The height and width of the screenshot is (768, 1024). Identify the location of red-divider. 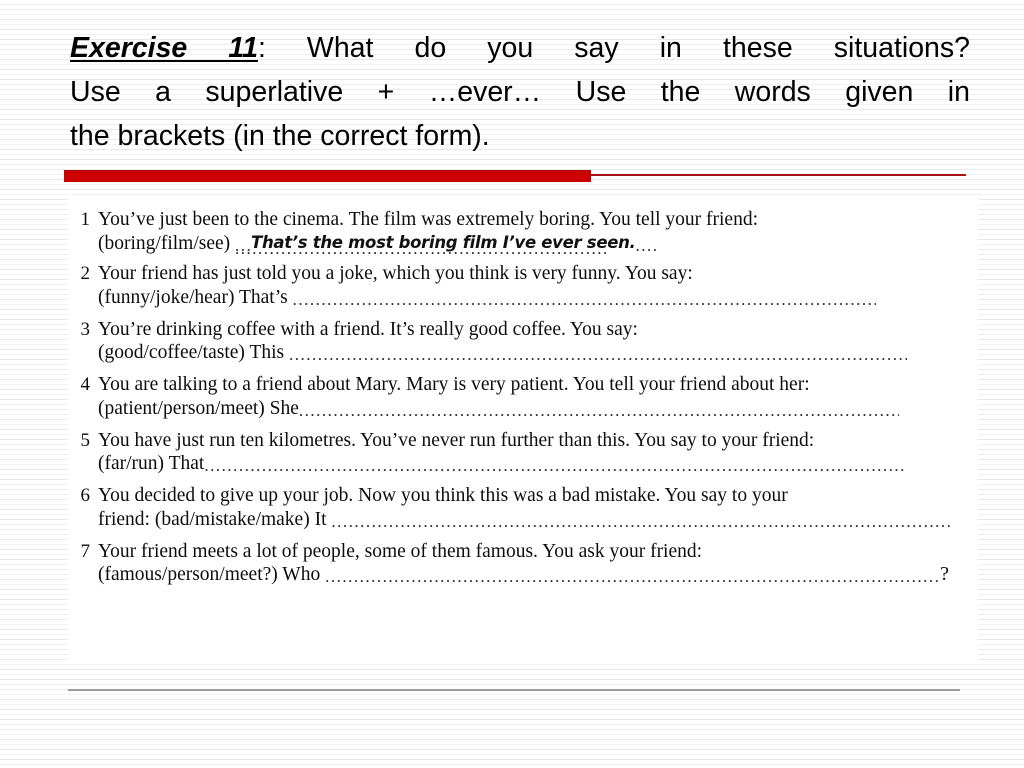
(515, 176).